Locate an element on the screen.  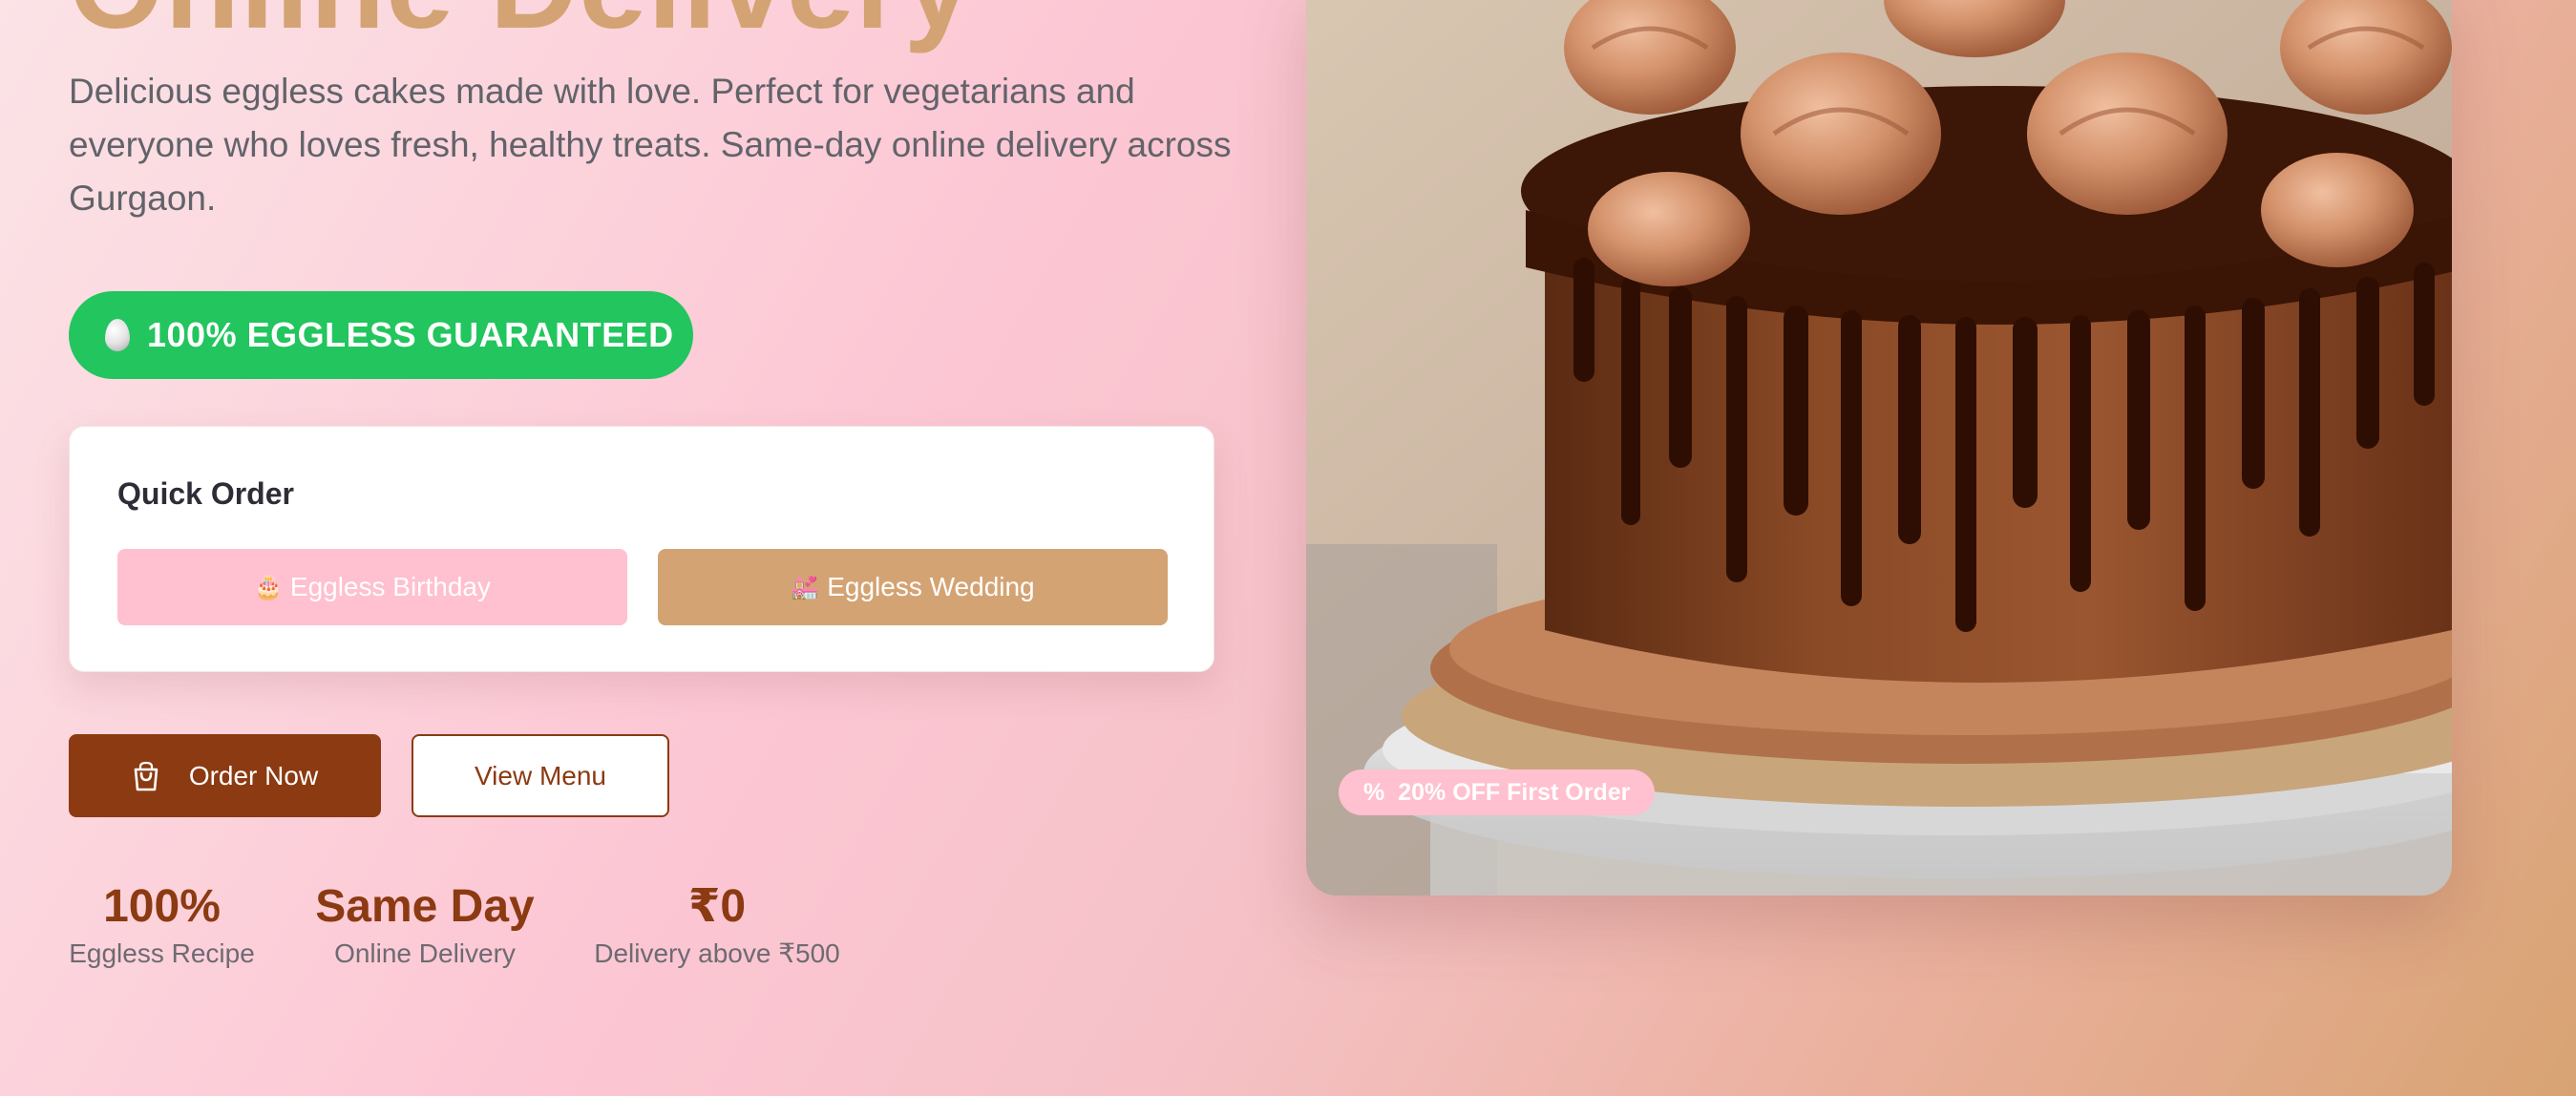
eggless-birthday-label: Eggless Birthday is located at coordinates (390, 586).